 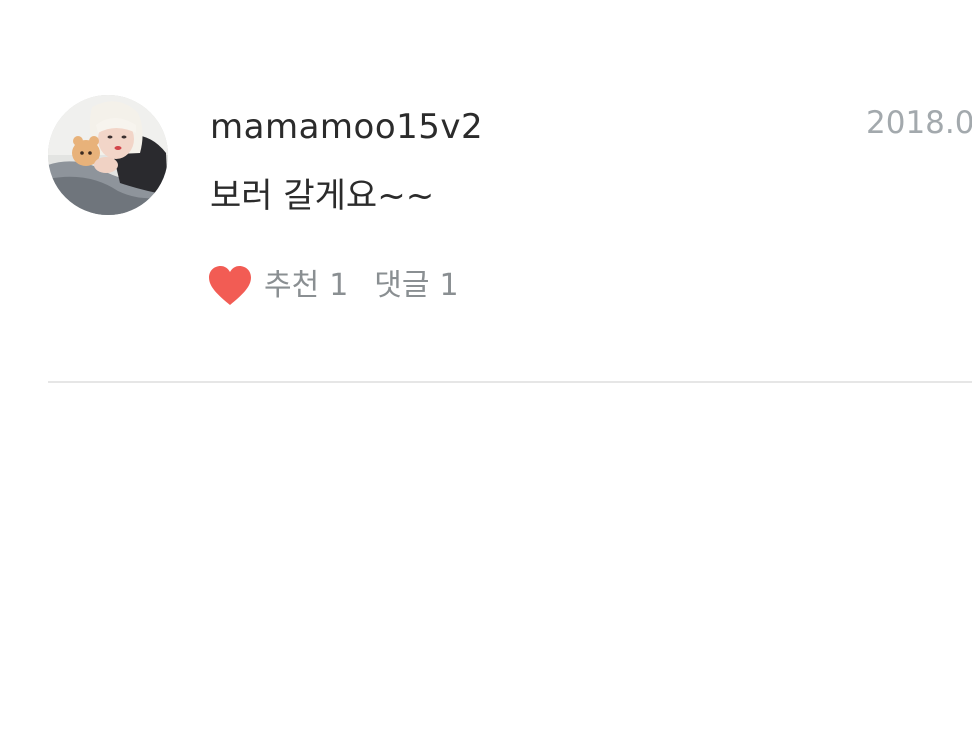 What do you see at coordinates (339, 285) in the screenshot?
I see `like-count: 1` at bounding box center [339, 285].